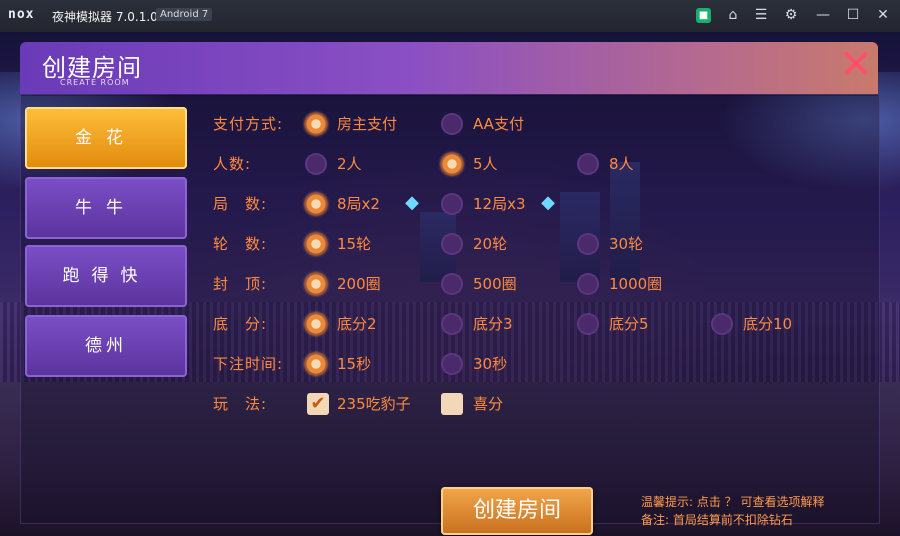  What do you see at coordinates (703, 15) in the screenshot?
I see `green-app-icon: ■` at bounding box center [703, 15].